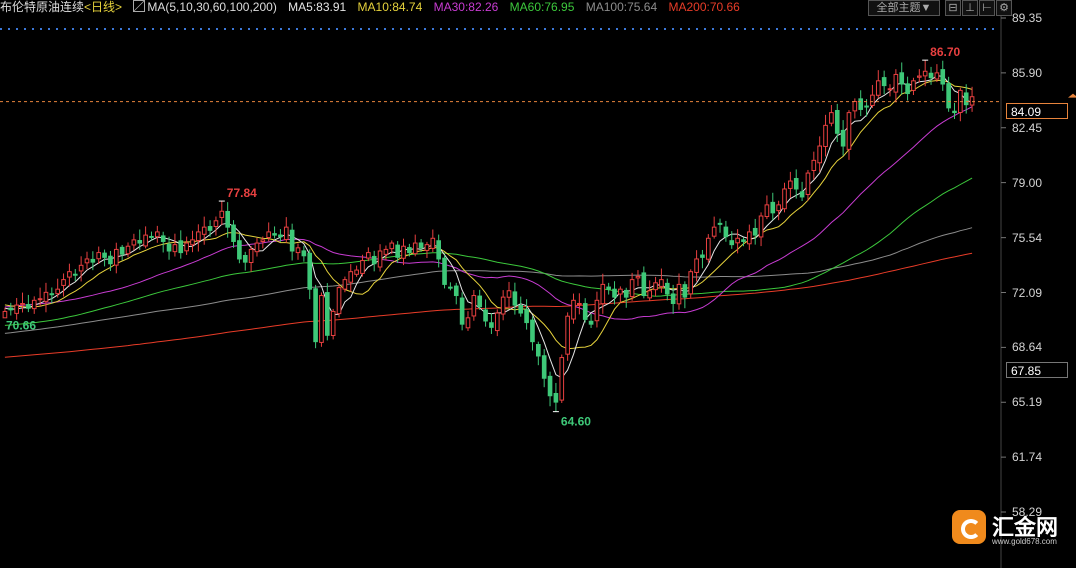 The height and width of the screenshot is (568, 1076). Describe the element at coordinates (953, 8) in the screenshot. I see `window-restore-icon: ⊟` at that location.